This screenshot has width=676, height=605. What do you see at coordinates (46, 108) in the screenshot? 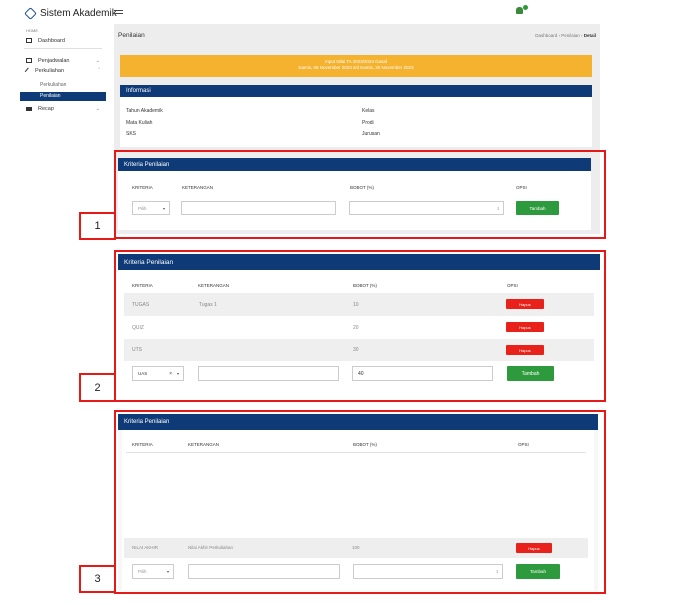
I see `sidebar-item-label: Recap` at bounding box center [46, 108].